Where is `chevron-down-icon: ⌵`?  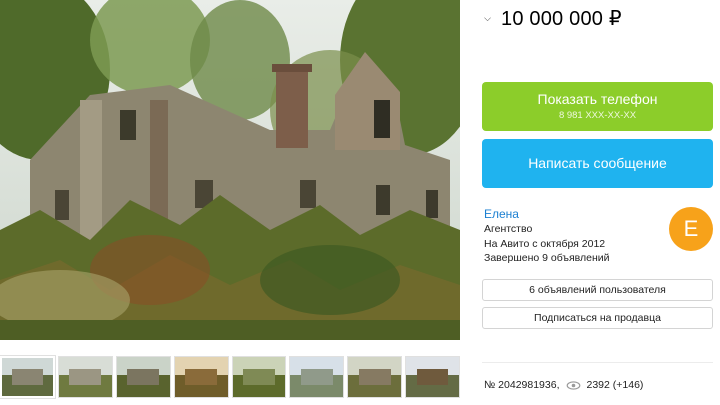
chevron-down-icon: ⌵ is located at coordinates (487, 18).